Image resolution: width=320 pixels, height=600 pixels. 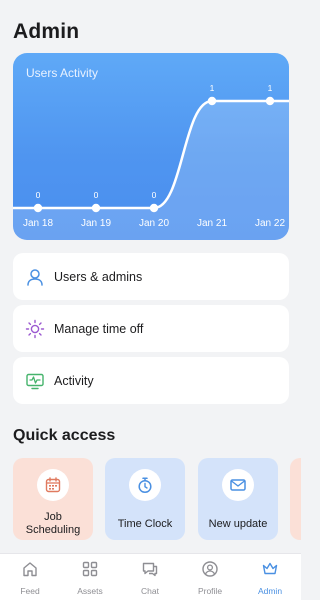 I want to click on menu-item-users-admins: Users & admins, so click(x=151, y=276).